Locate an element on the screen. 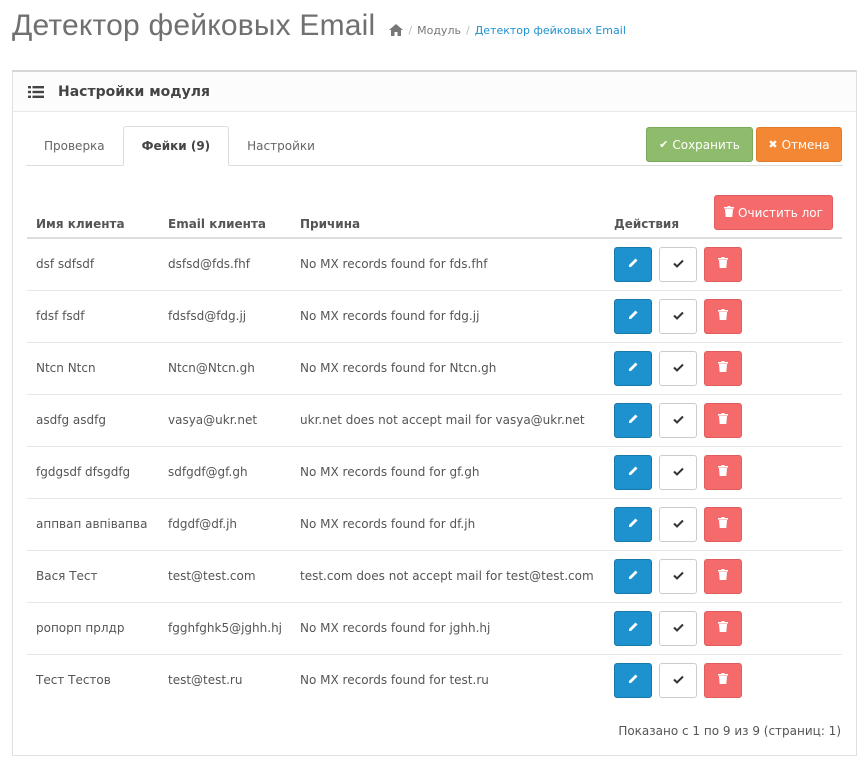 Image resolution: width=867 pixels, height=765 pixels. home-icon is located at coordinates (396, 30).